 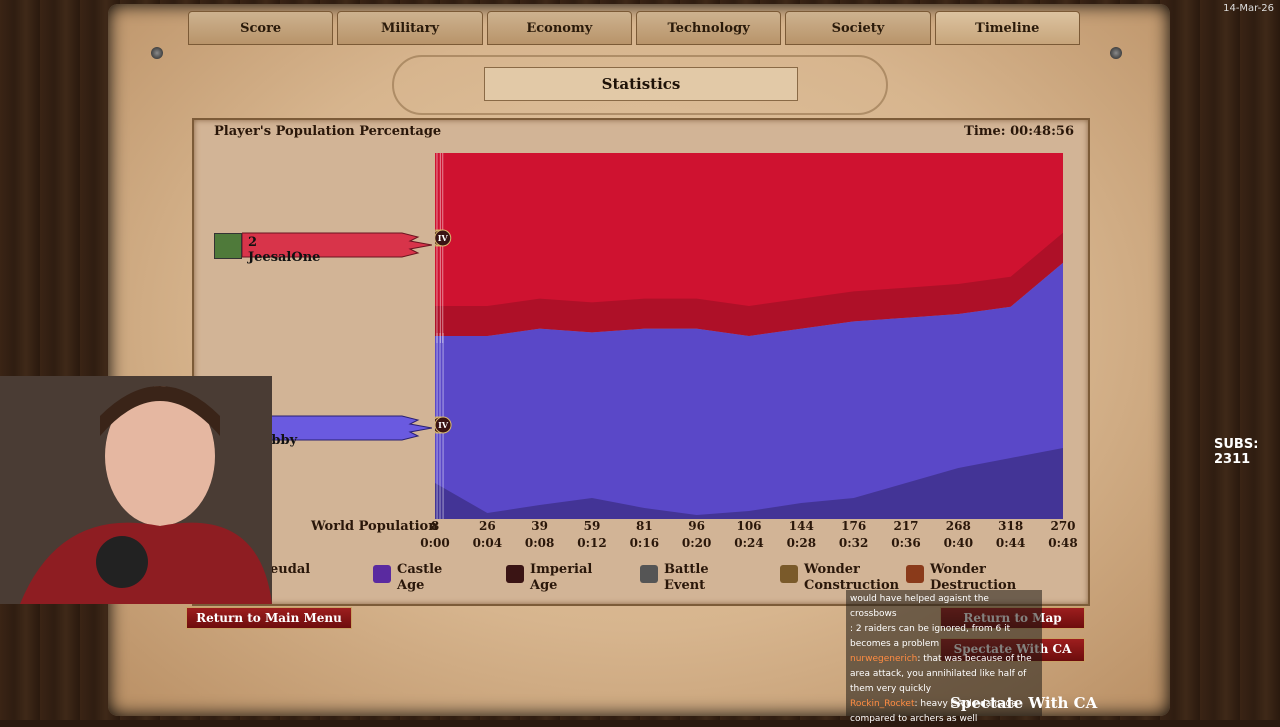 What do you see at coordinates (1024, 703) in the screenshot?
I see `stream-signature: Spectate With CA` at bounding box center [1024, 703].